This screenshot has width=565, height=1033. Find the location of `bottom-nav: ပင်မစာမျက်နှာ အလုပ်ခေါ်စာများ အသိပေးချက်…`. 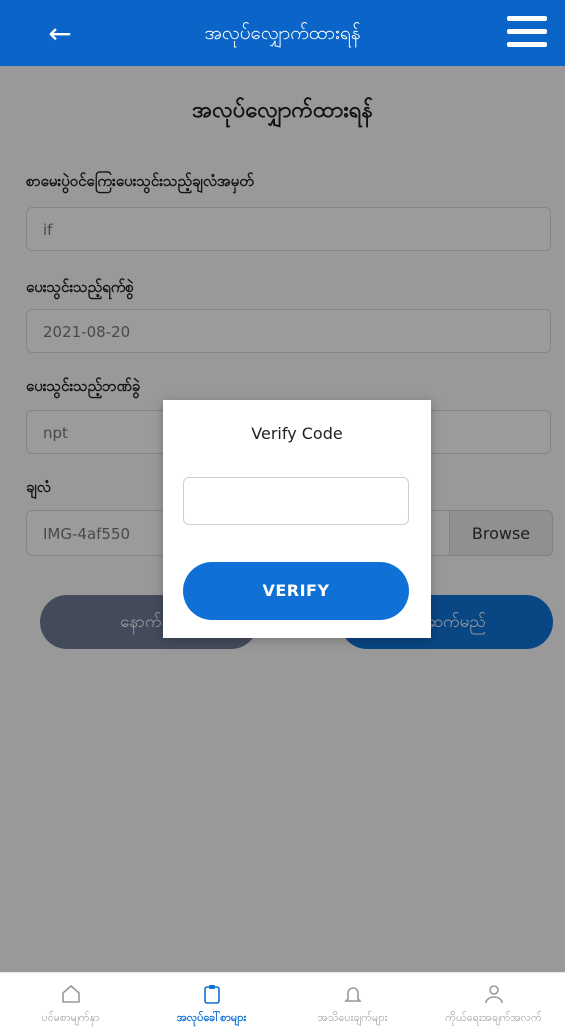

bottom-nav: ပင်မစာမျက်နှာ အလုပ်ခေါ်စာများ အသိပေးချက်… is located at coordinates (282, 1002).